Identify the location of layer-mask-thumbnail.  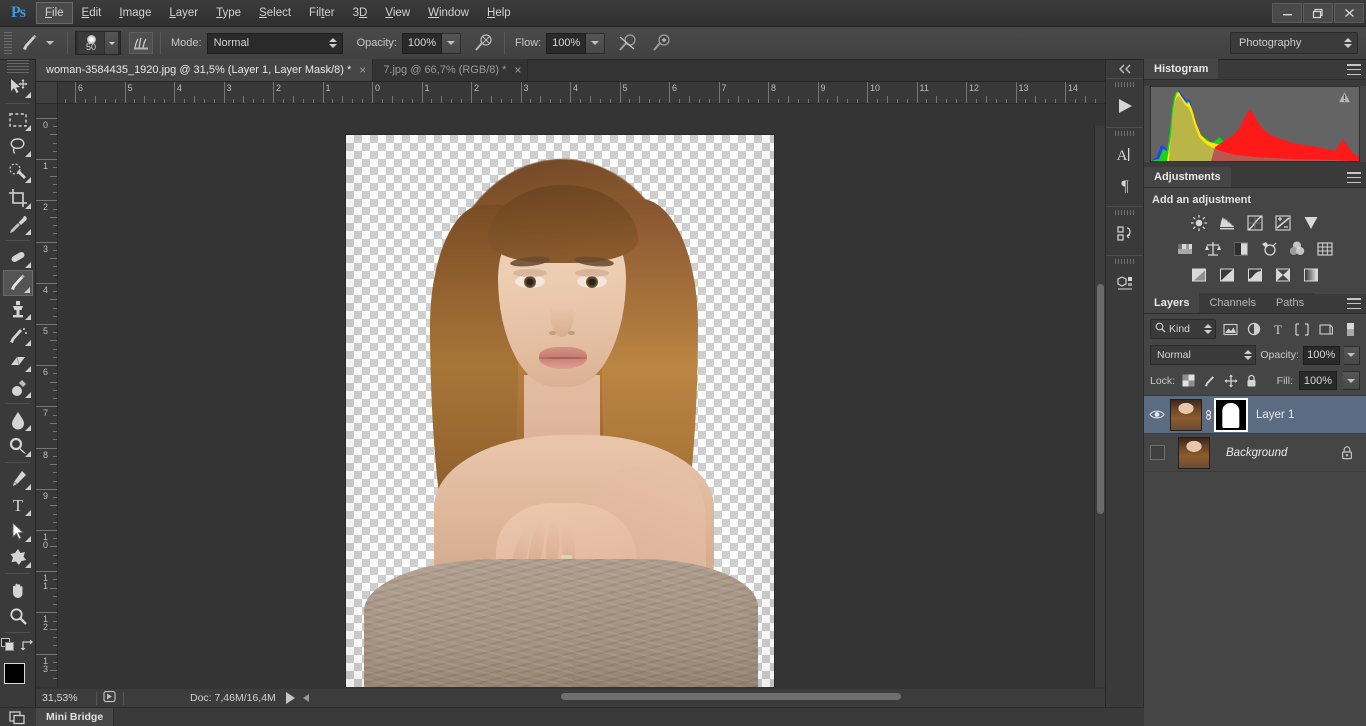
(1231, 414).